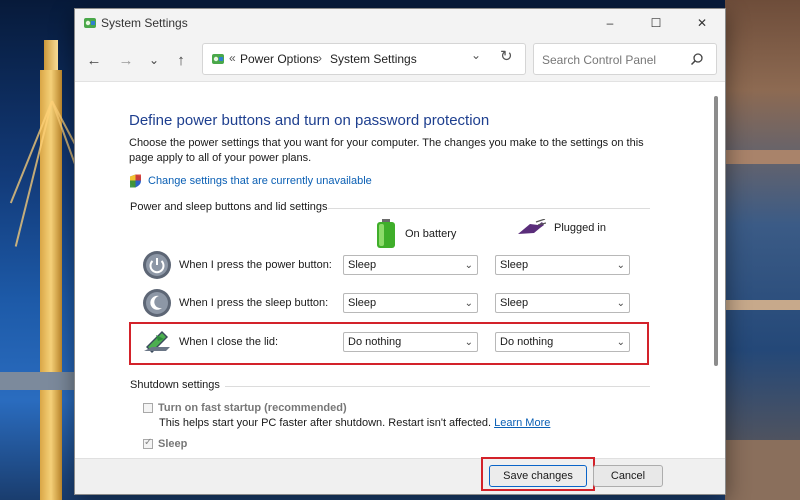 The width and height of the screenshot is (800, 500). What do you see at coordinates (580, 228) in the screenshot?
I see `plugged-in-label: Plugged in` at bounding box center [580, 228].